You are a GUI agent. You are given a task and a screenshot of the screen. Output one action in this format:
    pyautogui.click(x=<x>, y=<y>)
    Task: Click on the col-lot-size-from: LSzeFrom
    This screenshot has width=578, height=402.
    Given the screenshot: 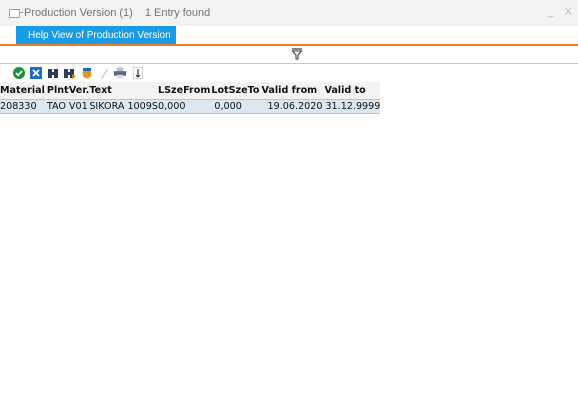 What is the action you would take?
    pyautogui.click(x=184, y=91)
    